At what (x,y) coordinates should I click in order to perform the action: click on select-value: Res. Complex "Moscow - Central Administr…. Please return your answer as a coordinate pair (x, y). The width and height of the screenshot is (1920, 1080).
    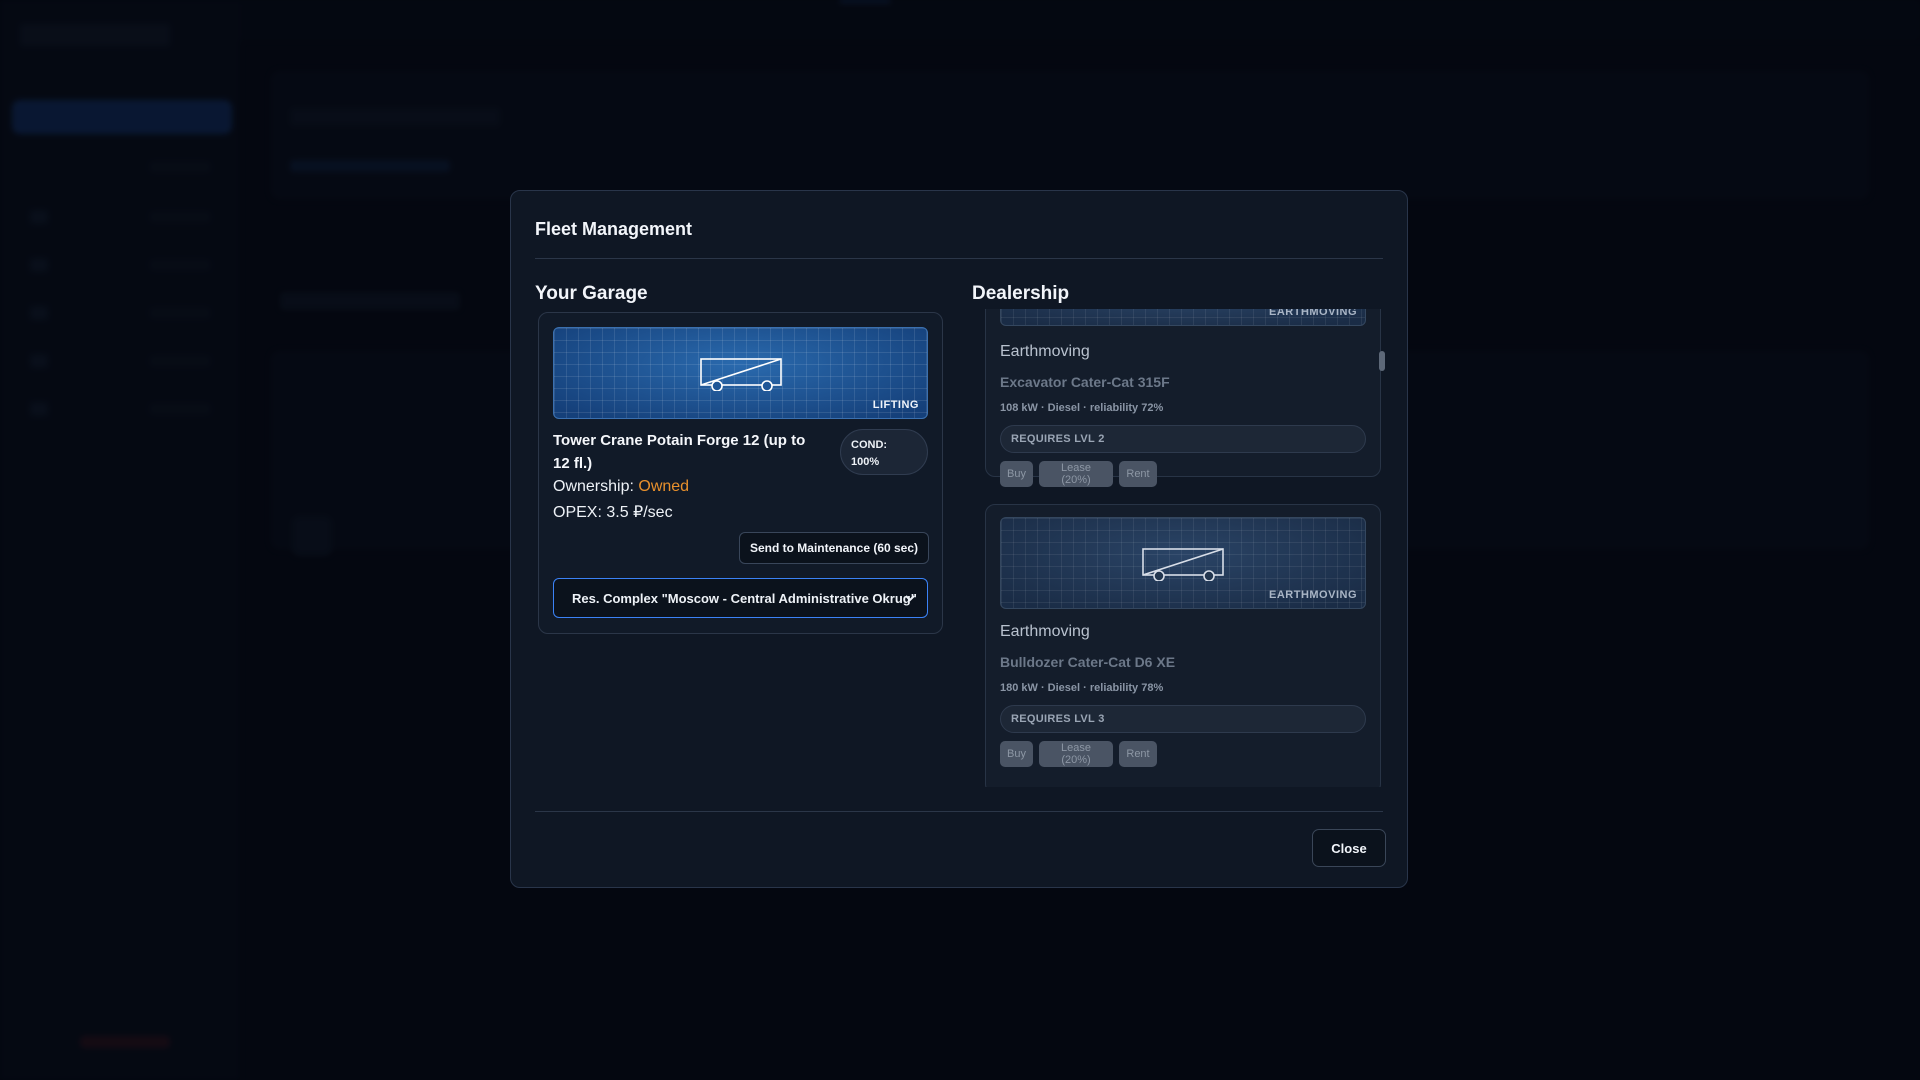
    Looking at the image, I should click on (744, 598).